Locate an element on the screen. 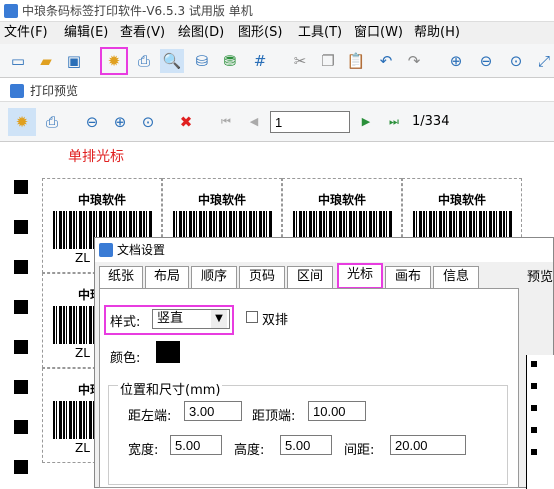 This screenshot has height=489, width=554. gap-input is located at coordinates (428, 445).